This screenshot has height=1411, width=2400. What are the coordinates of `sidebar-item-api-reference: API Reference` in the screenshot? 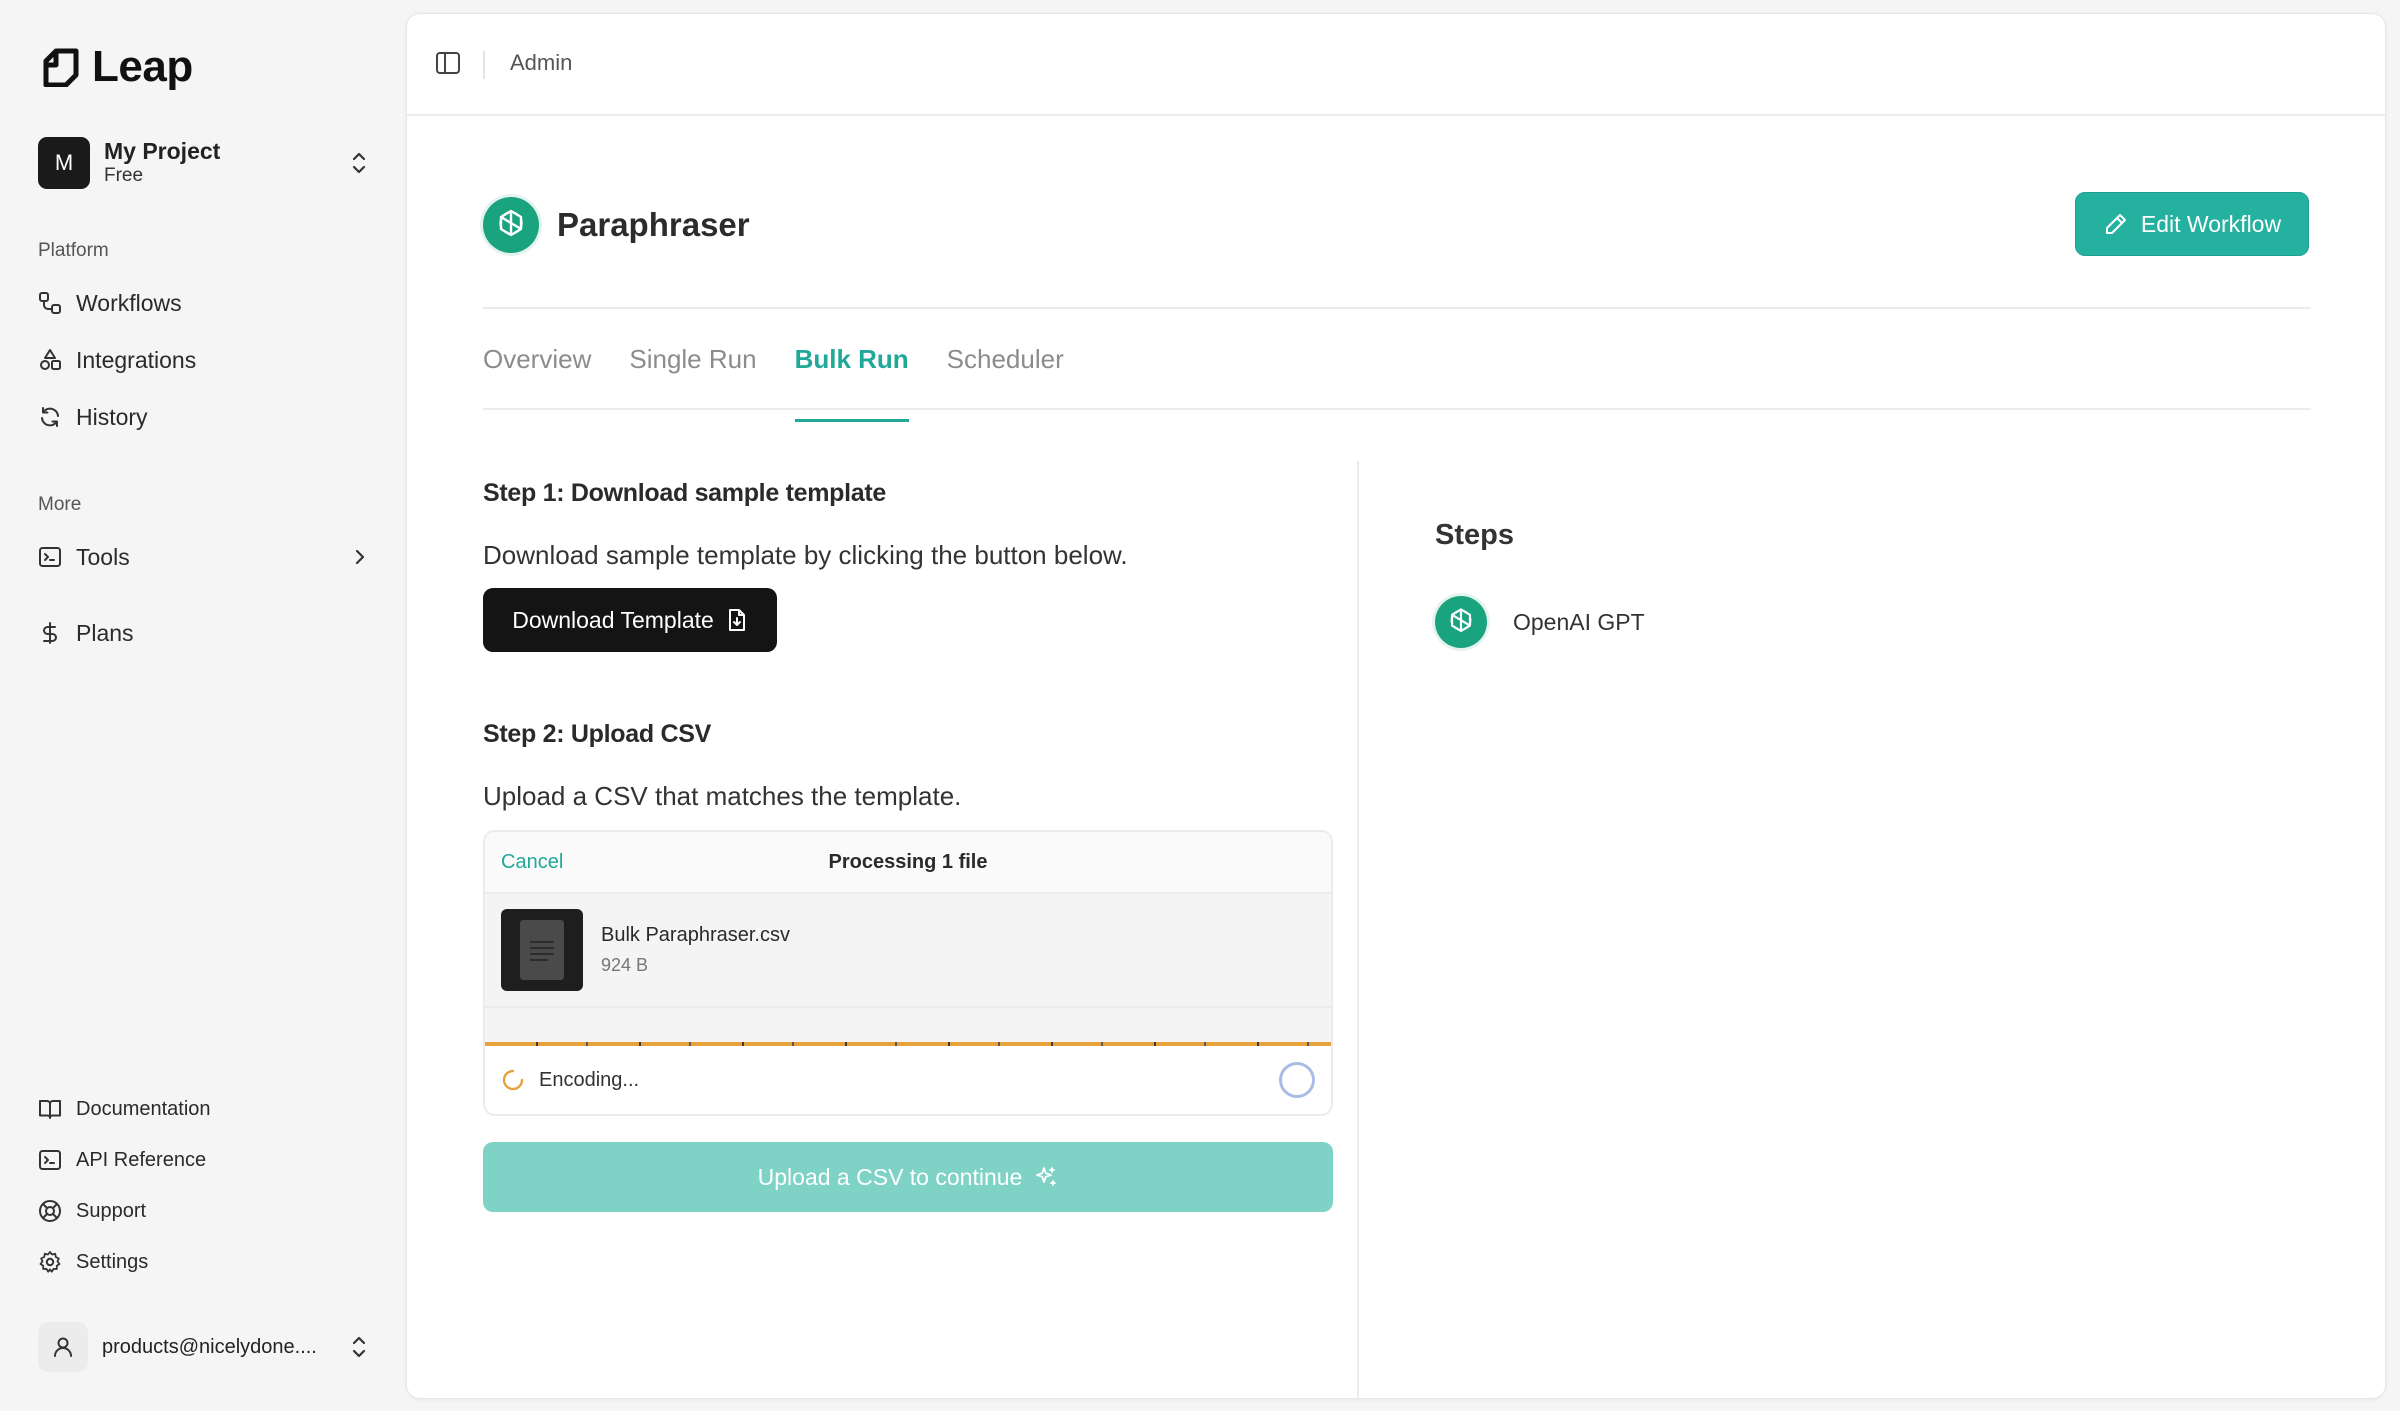 It's located at (204, 1160).